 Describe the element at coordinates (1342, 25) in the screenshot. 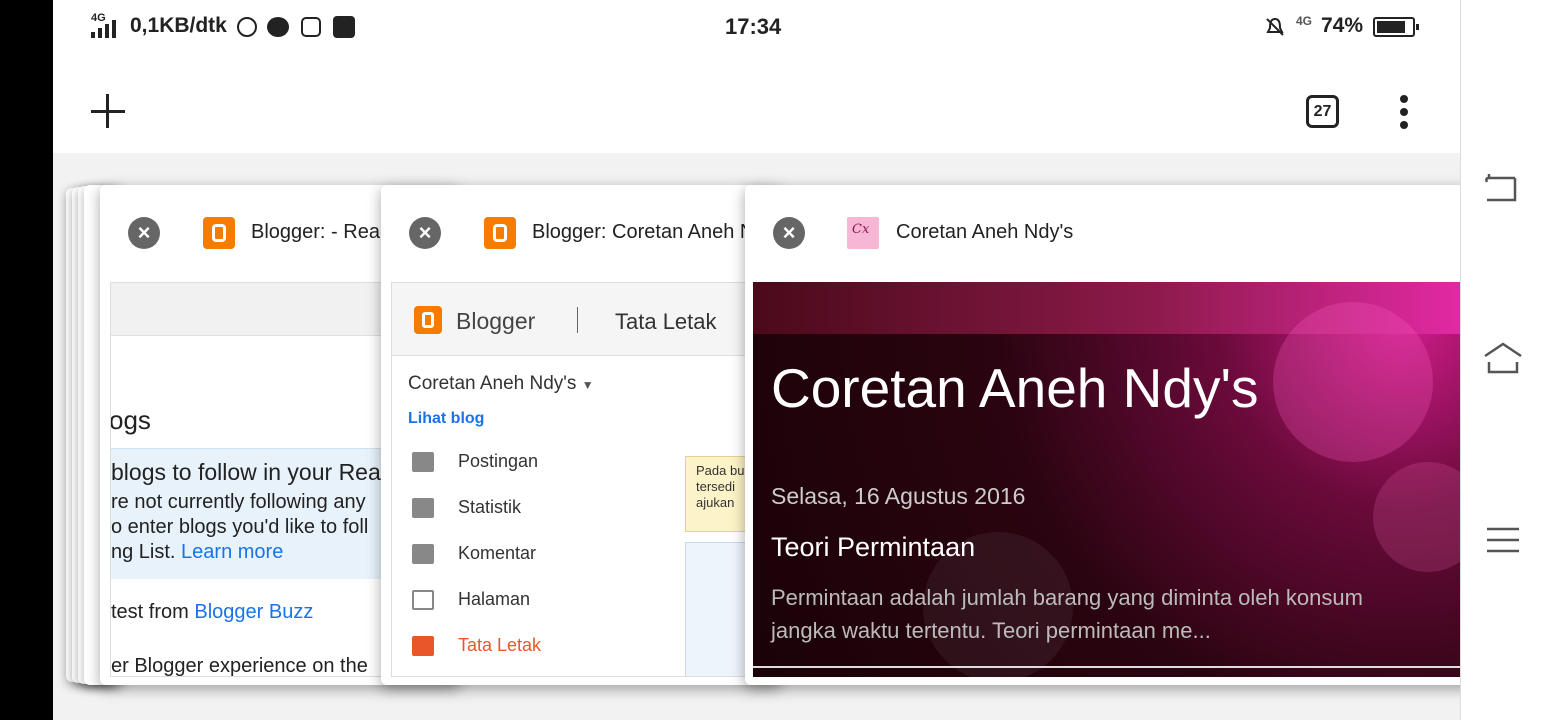

I see `battery-percent: 74%` at that location.